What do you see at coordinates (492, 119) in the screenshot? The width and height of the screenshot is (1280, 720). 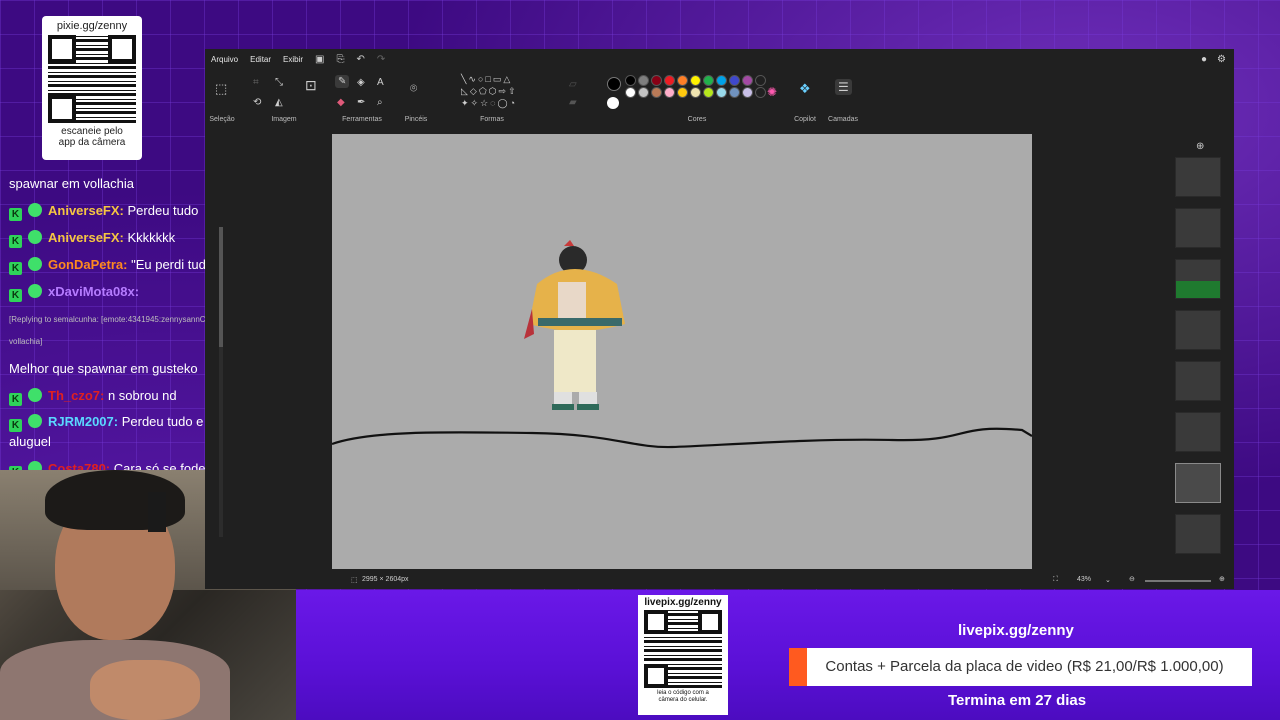 I see `label-formas: Formas` at bounding box center [492, 119].